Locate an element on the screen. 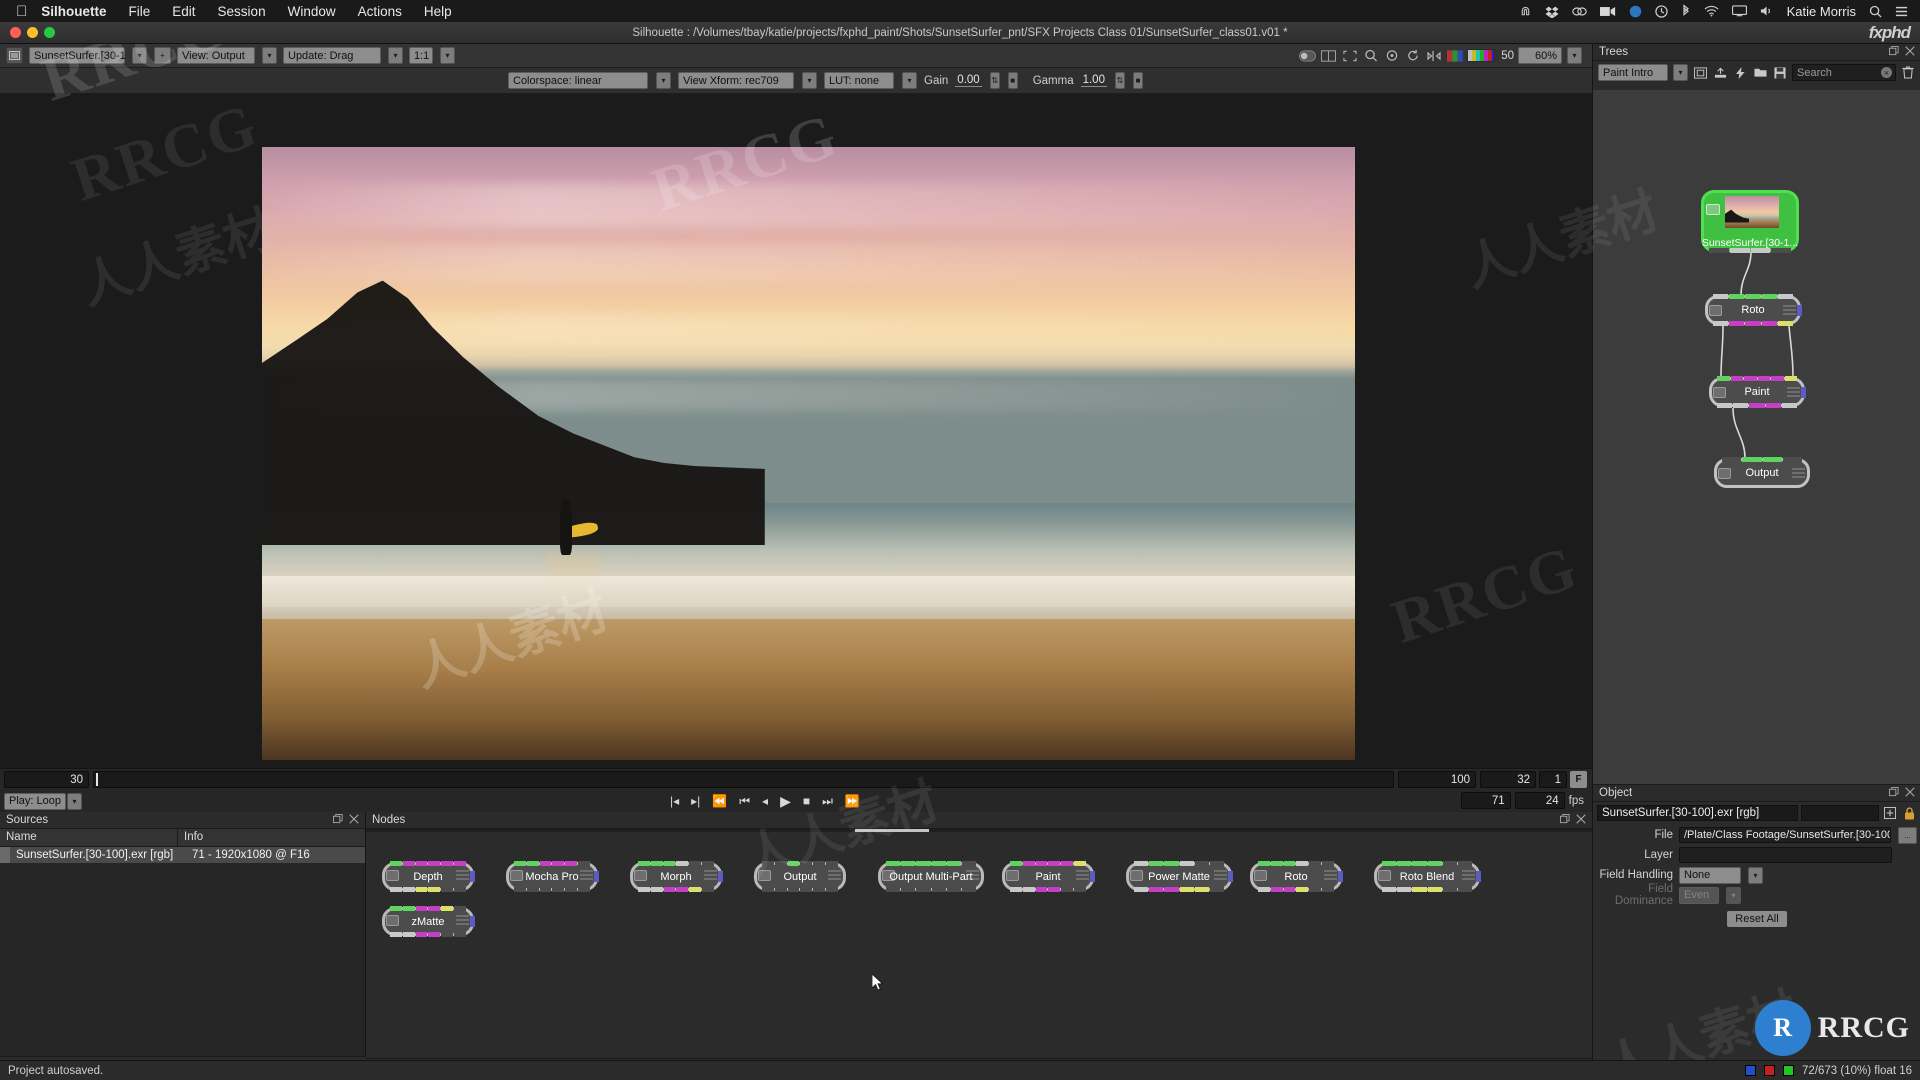 Image resolution: width=1920 pixels, height=1080 pixels. tree-node-output: Output is located at coordinates (1762, 472).